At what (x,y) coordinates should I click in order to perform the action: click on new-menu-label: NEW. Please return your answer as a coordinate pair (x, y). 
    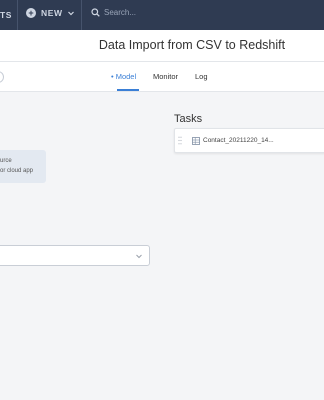
    Looking at the image, I should click on (52, 13).